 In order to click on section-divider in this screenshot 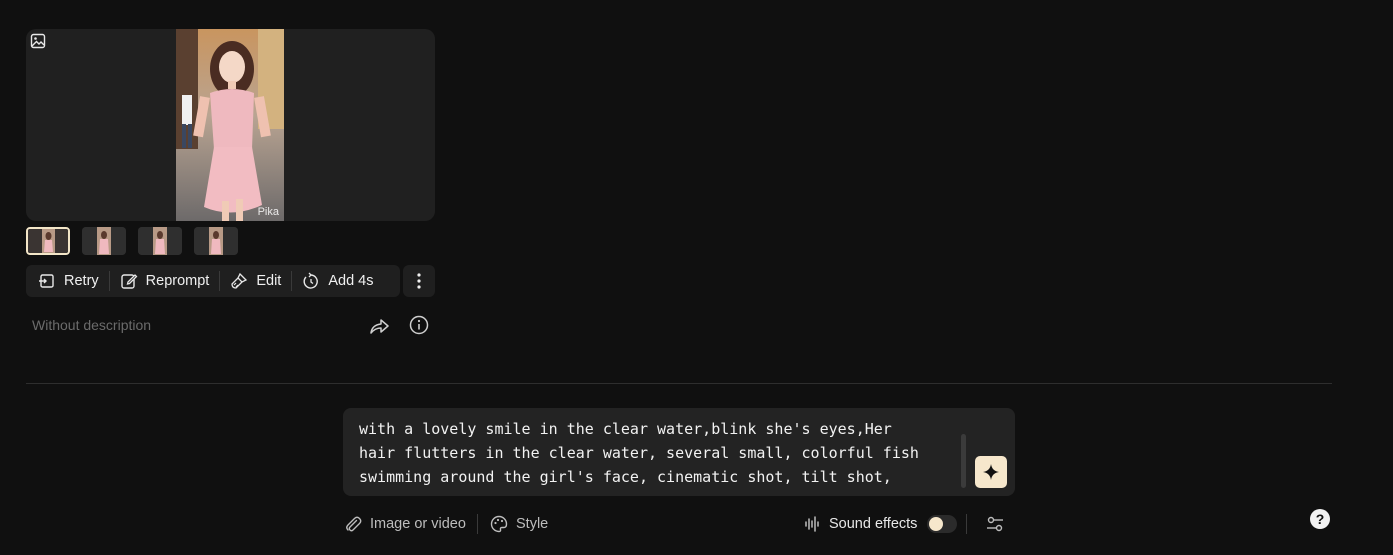, I will do `click(679, 383)`.